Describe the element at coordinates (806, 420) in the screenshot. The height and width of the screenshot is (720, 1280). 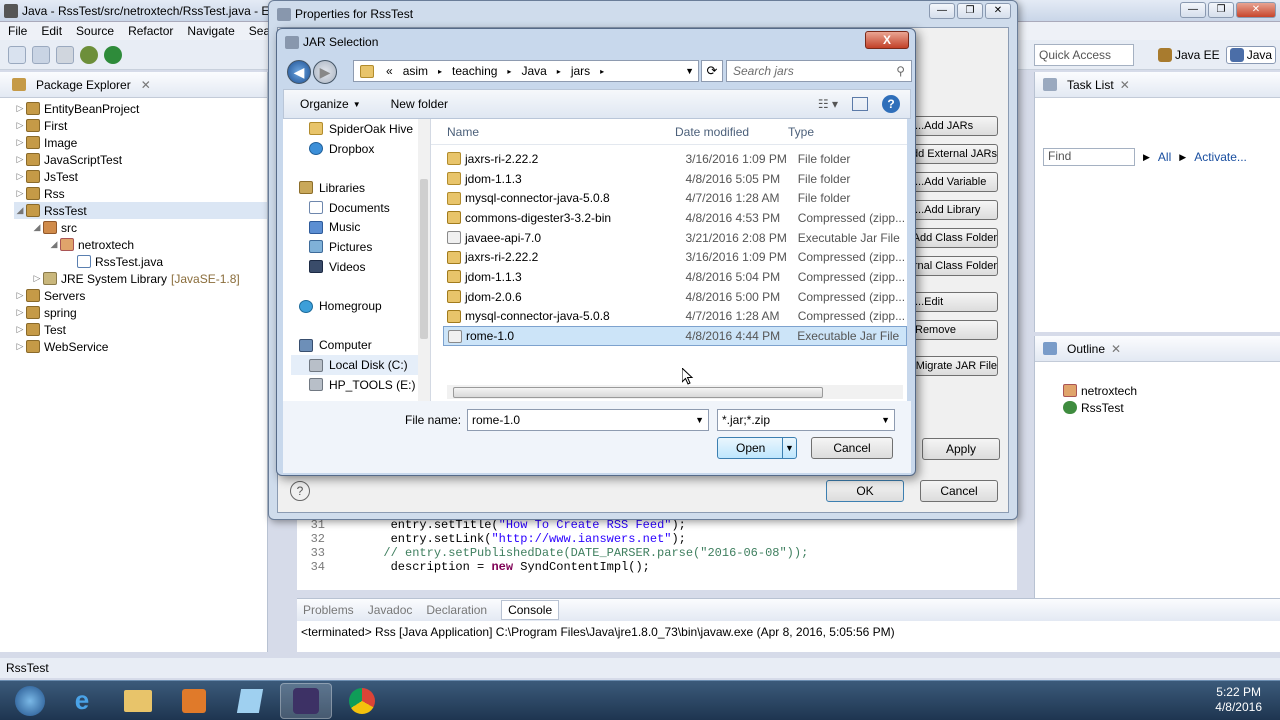
I see `file-type-select: *.jar;*.zip ▼` at that location.